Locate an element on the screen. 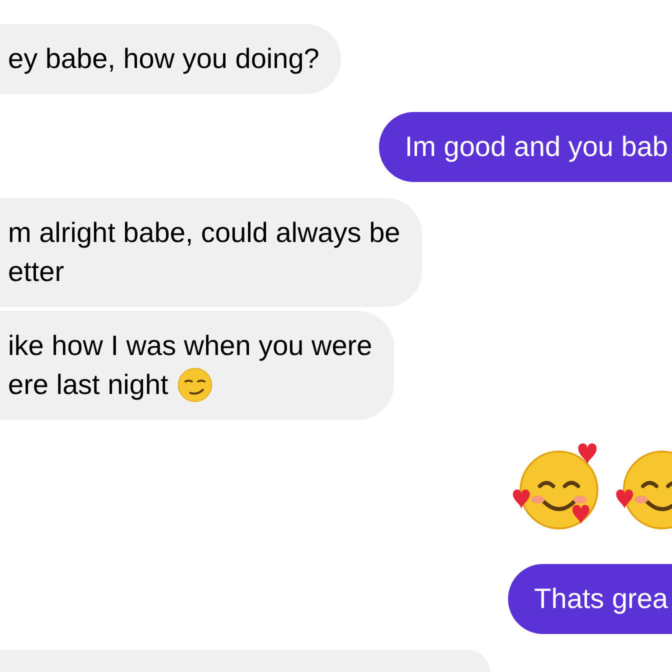  message-text: etter is located at coordinates (37, 272).